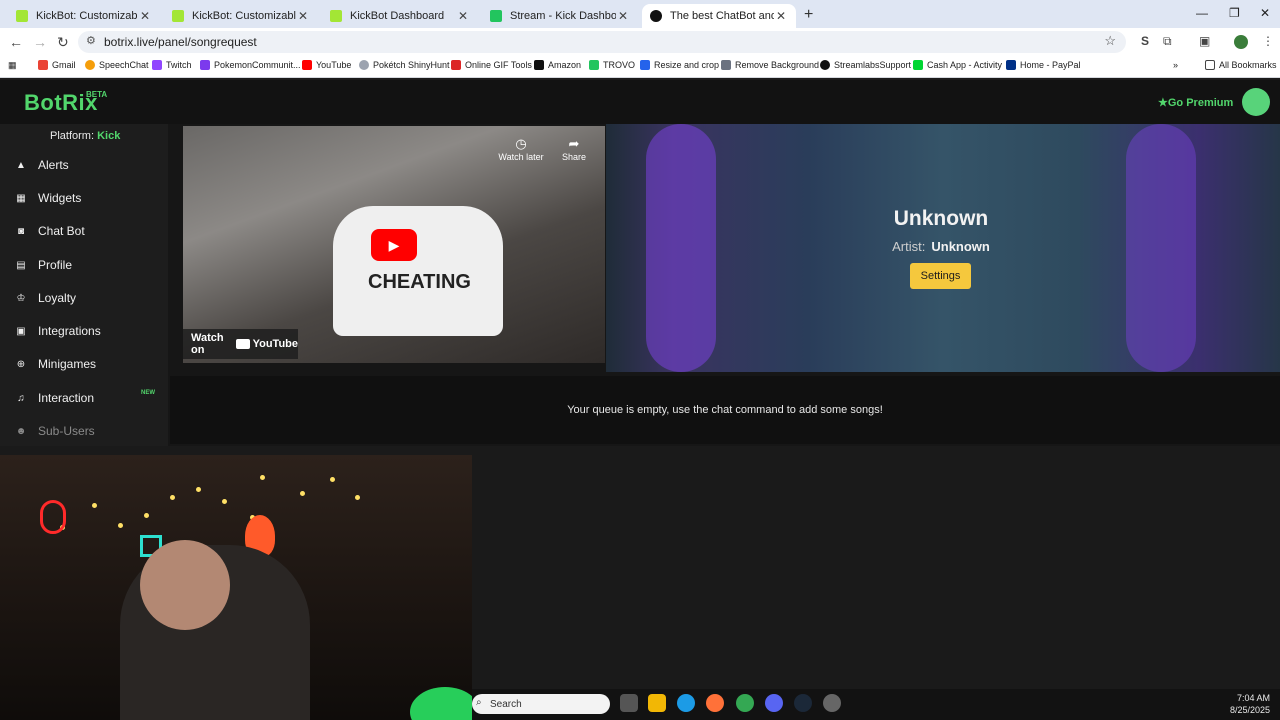 Image resolution: width=1280 pixels, height=720 pixels. I want to click on profile-avatar, so click(1241, 42).